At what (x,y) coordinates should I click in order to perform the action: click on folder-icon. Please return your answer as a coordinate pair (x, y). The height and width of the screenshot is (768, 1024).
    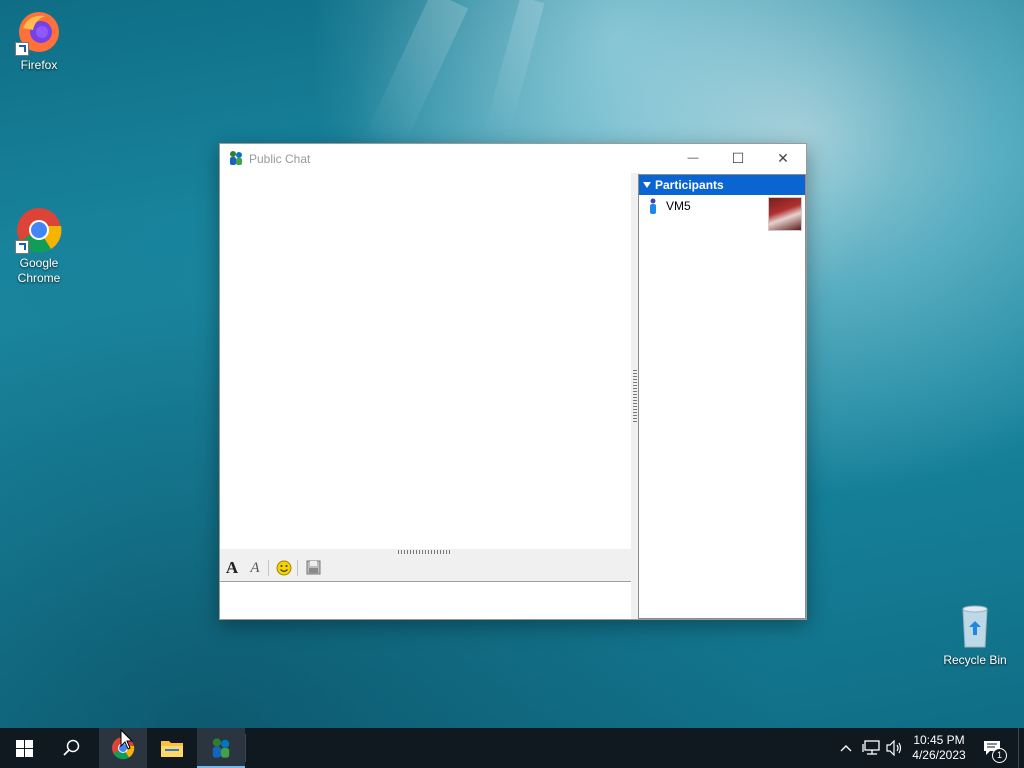
    Looking at the image, I should click on (172, 749).